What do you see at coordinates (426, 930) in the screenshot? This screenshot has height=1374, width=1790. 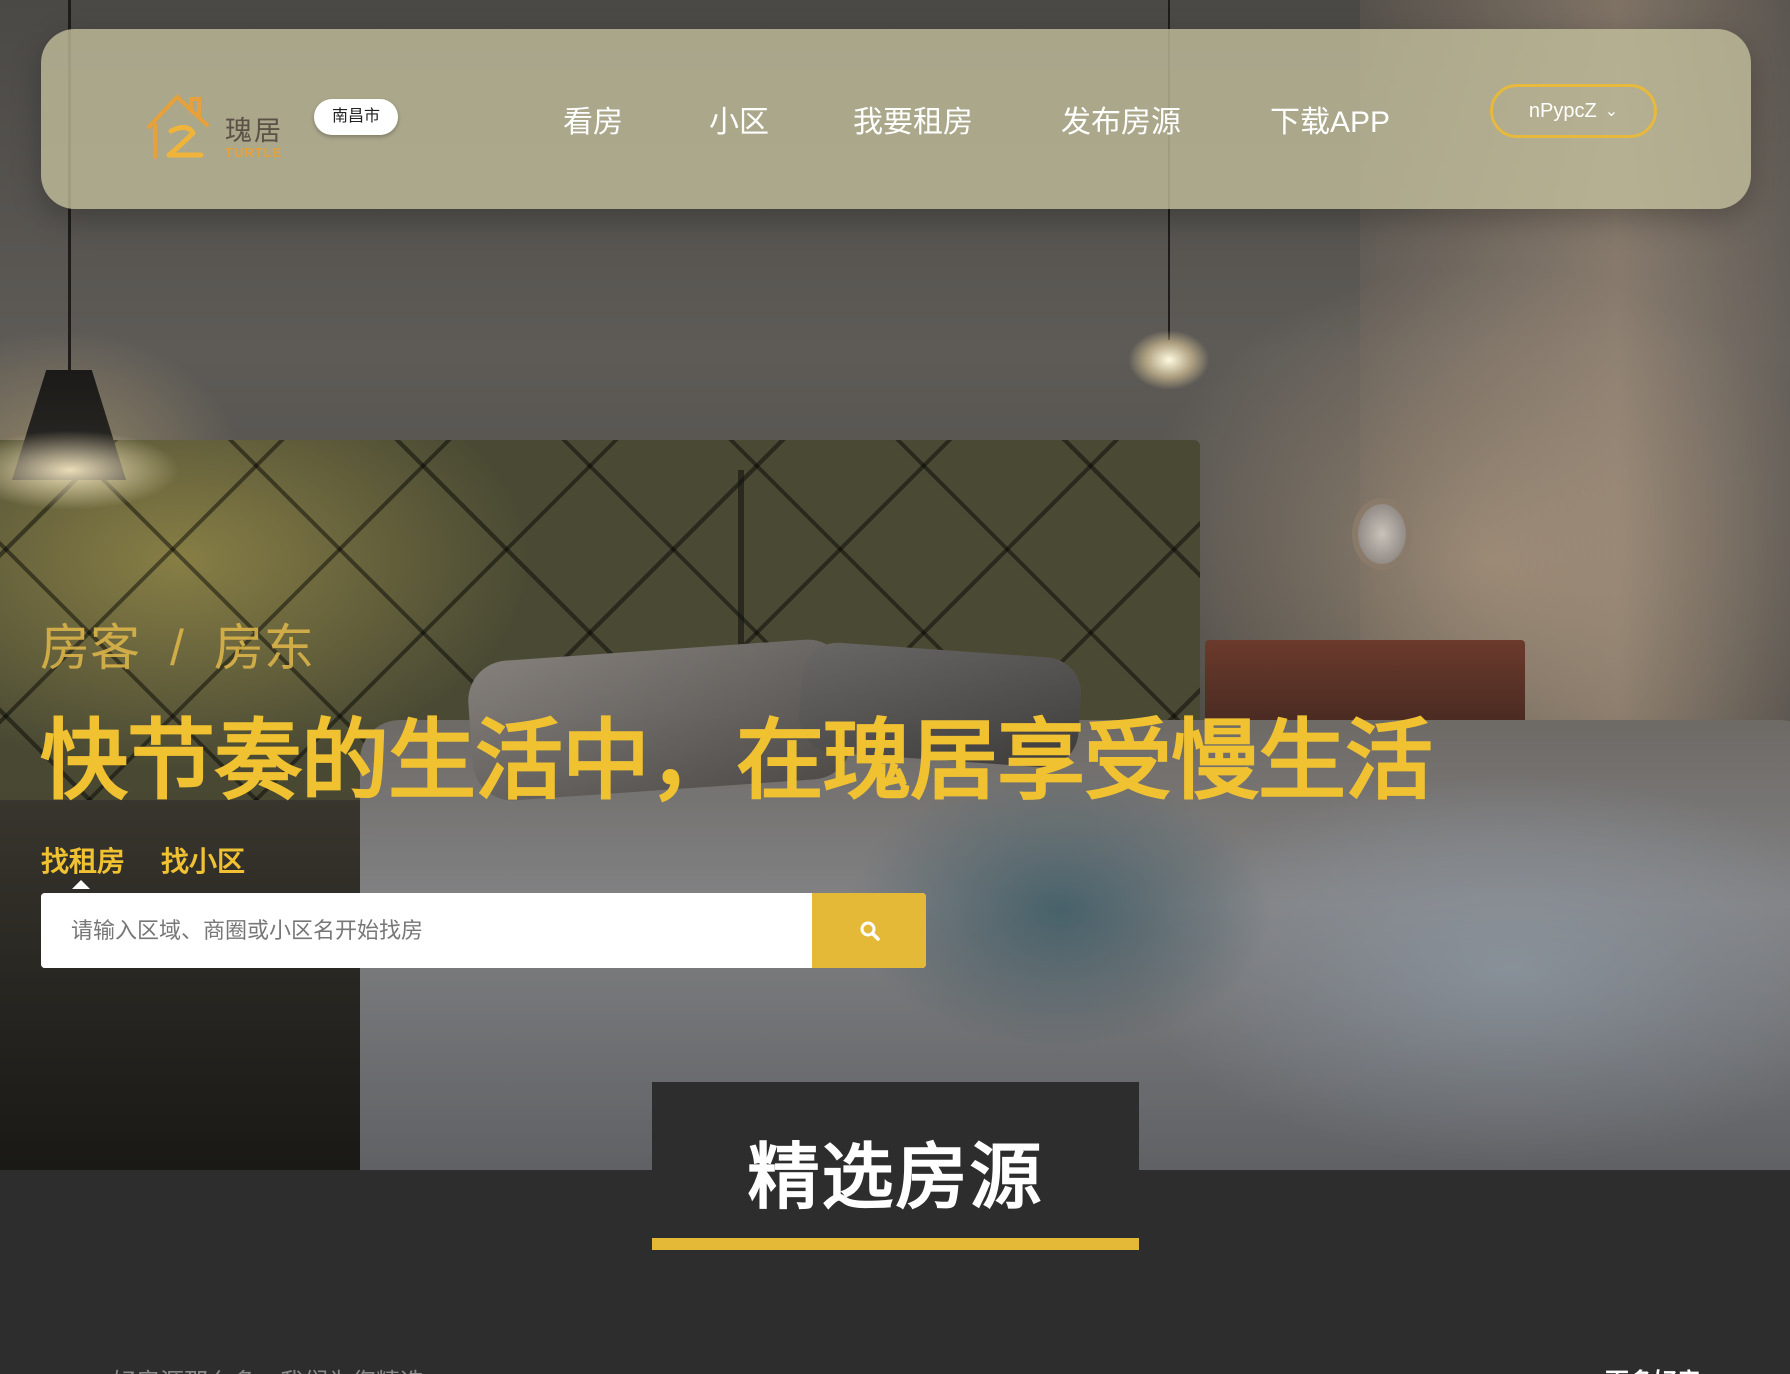 I see `search-input` at bounding box center [426, 930].